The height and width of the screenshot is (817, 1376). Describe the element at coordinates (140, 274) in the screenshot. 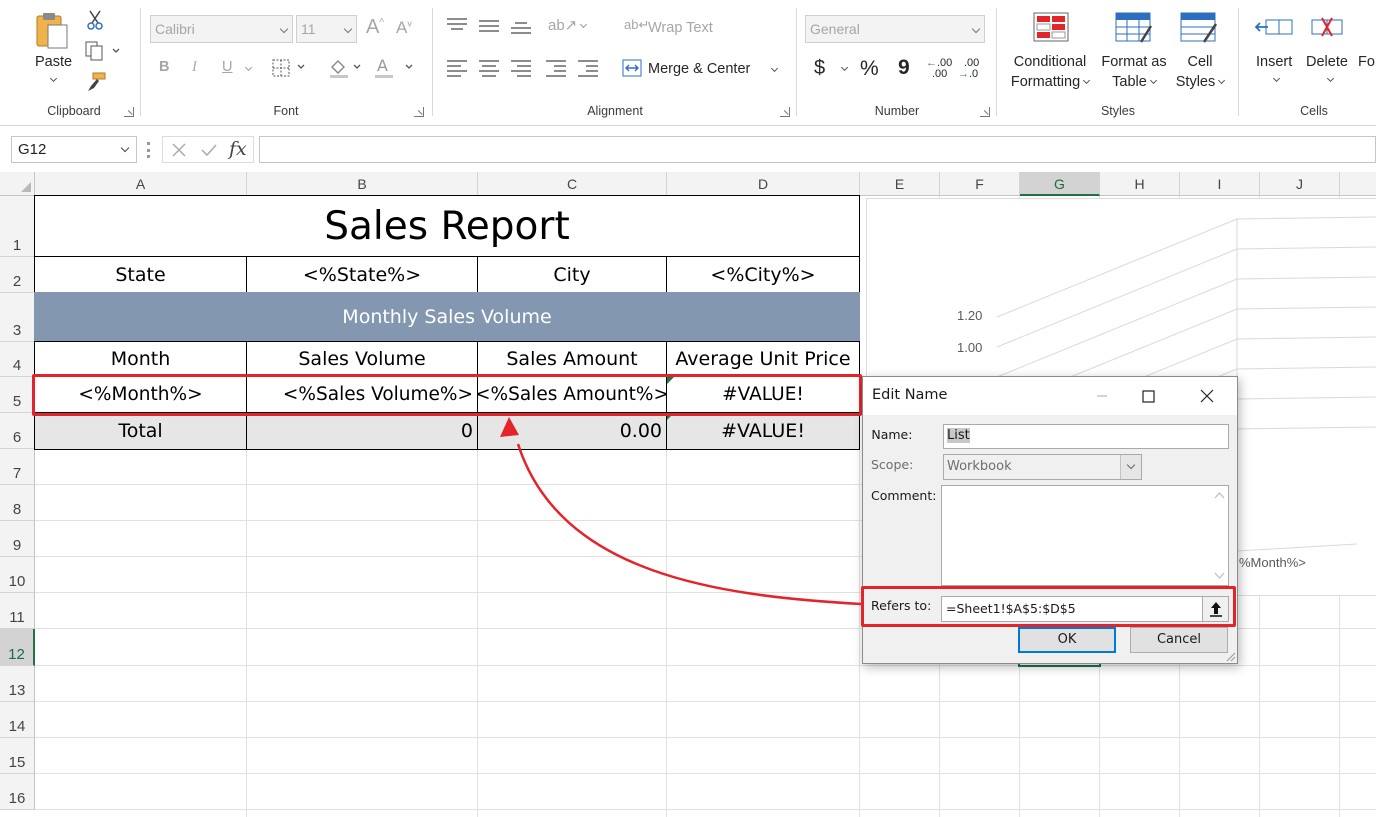

I see `state-label-cell: State` at that location.